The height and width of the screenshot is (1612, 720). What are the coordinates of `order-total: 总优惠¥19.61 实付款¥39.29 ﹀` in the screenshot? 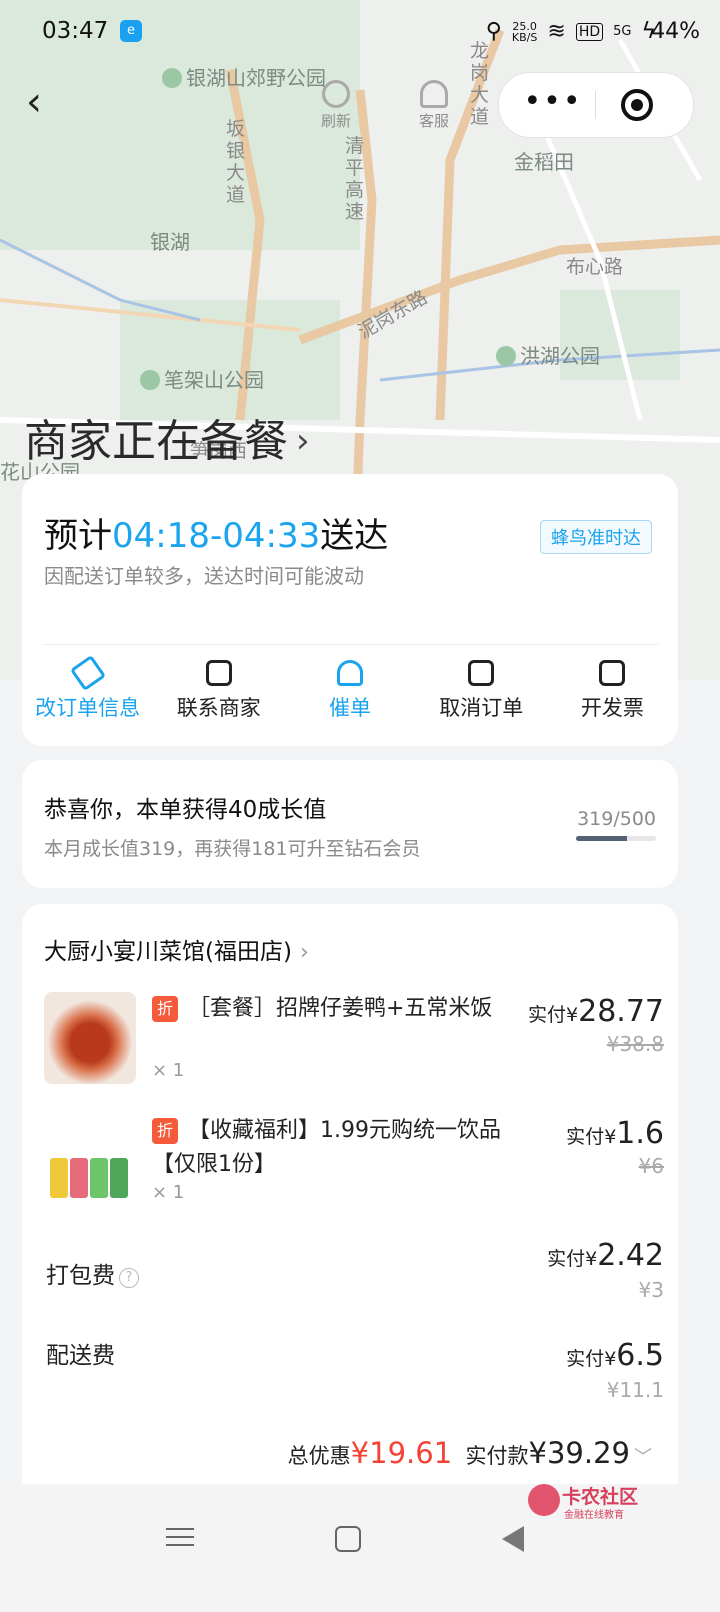 It's located at (470, 1453).